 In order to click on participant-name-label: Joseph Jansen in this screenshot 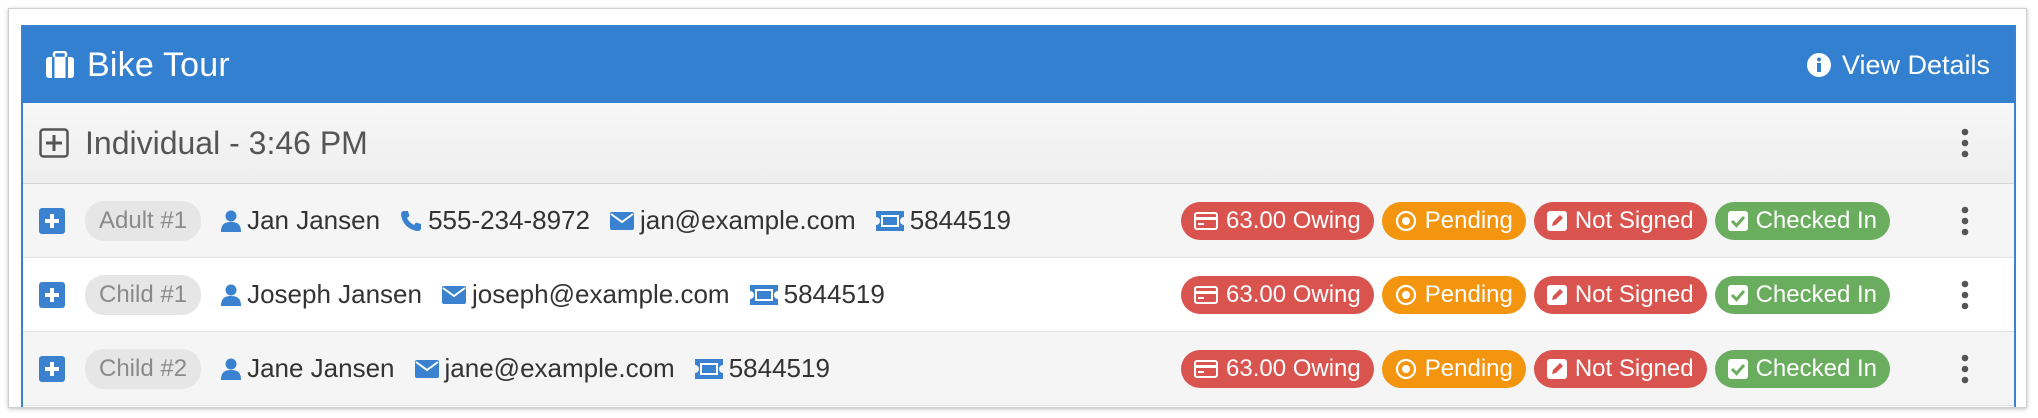, I will do `click(334, 294)`.